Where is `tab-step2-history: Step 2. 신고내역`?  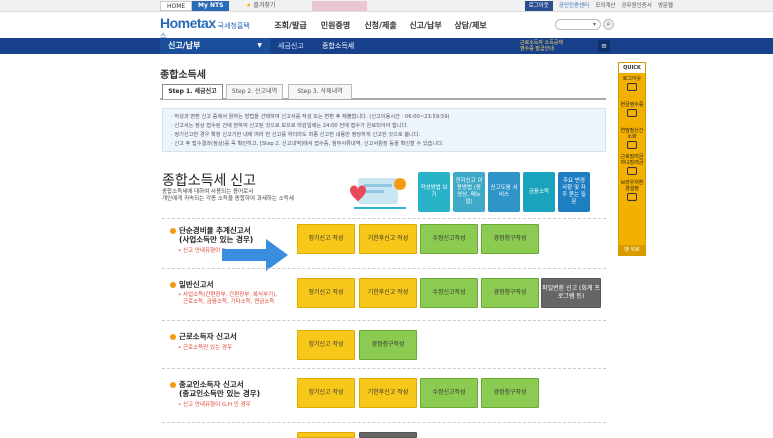 tab-step2-history: Step 2. 신고내역 is located at coordinates (254, 91).